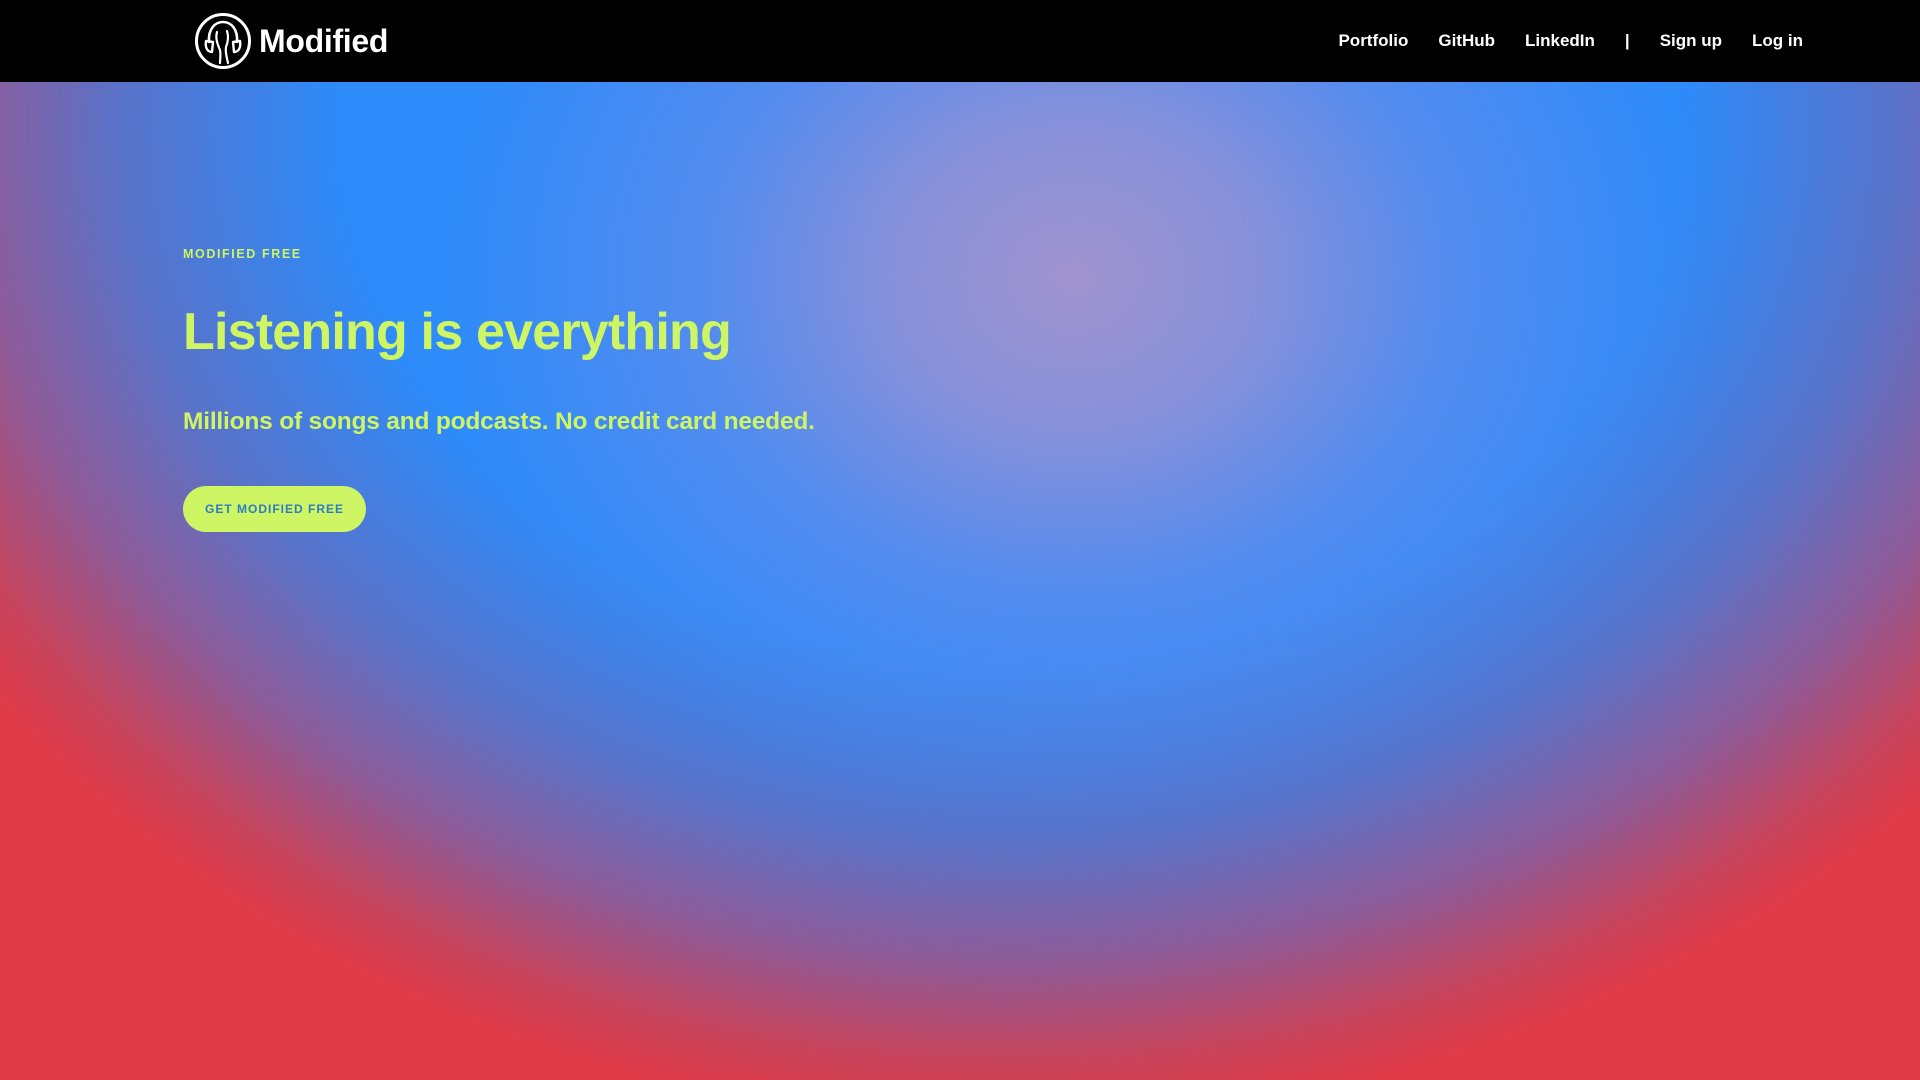  I want to click on brand-name: Modified, so click(324, 40).